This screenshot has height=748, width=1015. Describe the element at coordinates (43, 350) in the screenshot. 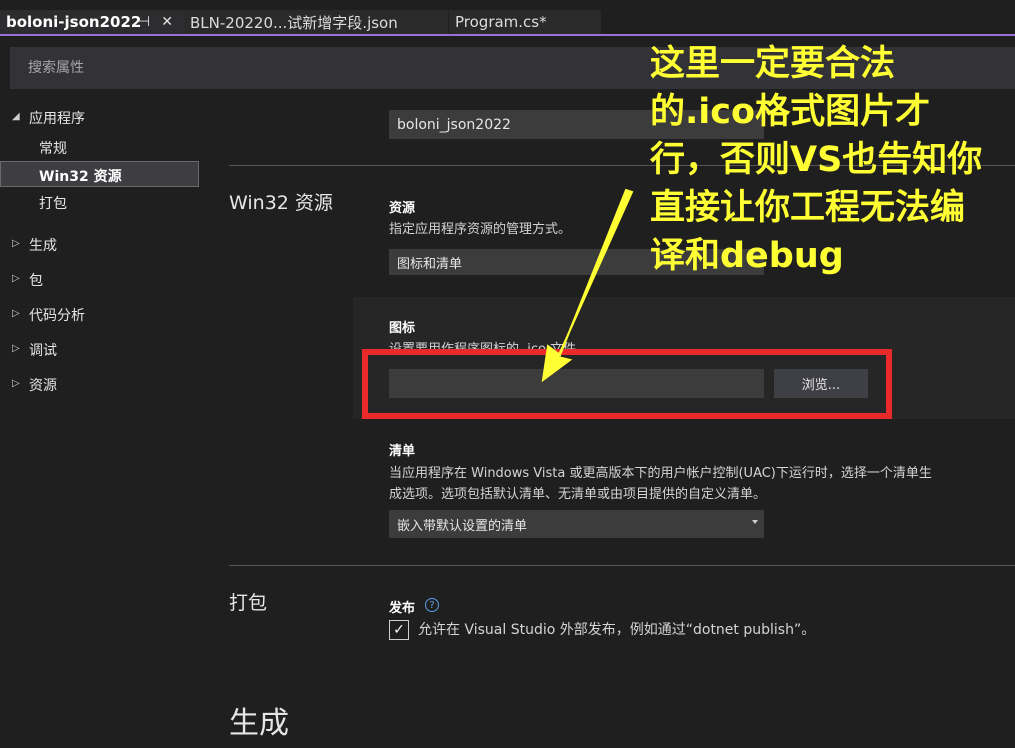

I see `sidebar-group-debug: 调试` at that location.